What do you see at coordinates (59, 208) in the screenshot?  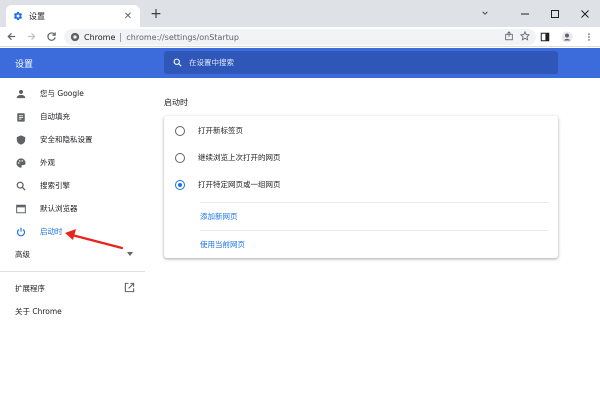 I see `sidebar-item-label: 默认浏览器` at bounding box center [59, 208].